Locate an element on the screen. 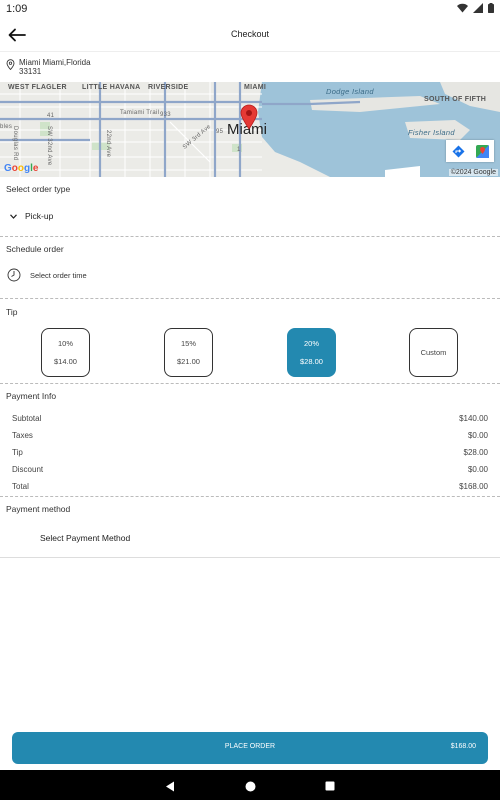  address-line1: Miami Miami,Florida is located at coordinates (55, 62).